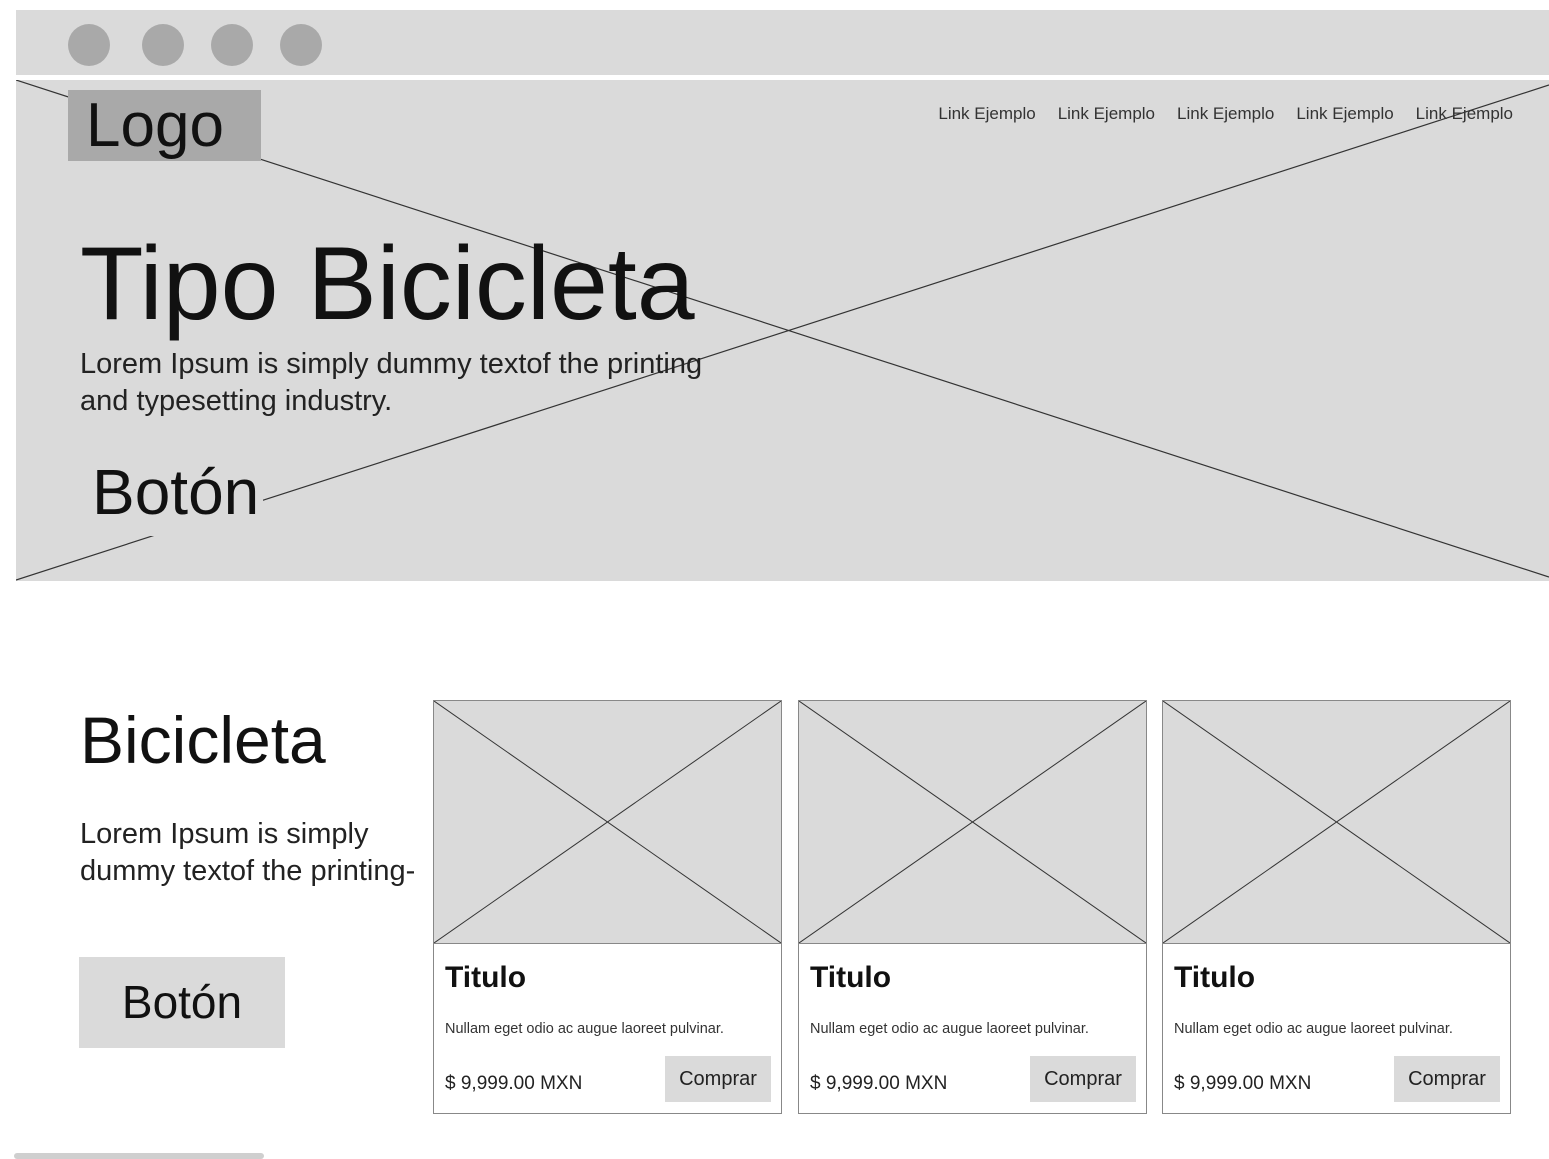 This screenshot has height=1159, width=1549. I want to click on hero-button: Botón, so click(176, 492).